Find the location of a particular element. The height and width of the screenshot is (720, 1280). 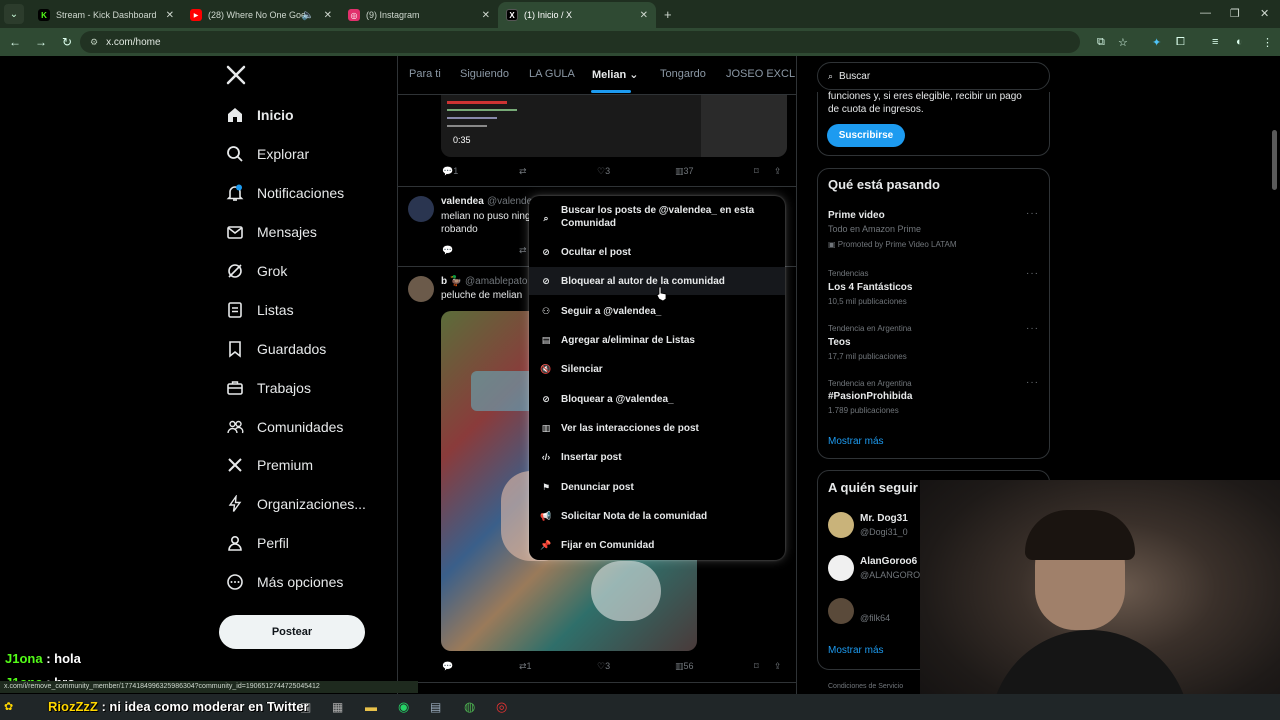

menu-item-fijar: 📌 Fijar en Comunidad is located at coordinates (657, 545).